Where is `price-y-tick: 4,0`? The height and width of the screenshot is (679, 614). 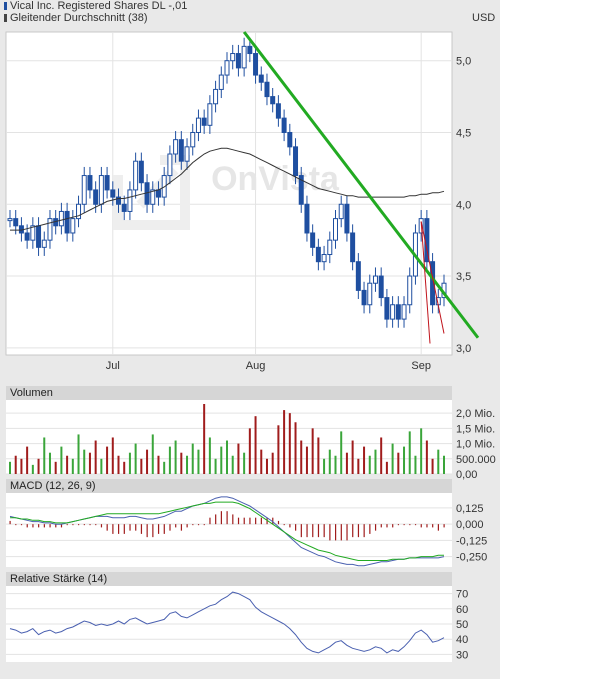
price-y-tick: 4,0 is located at coordinates (463, 205).